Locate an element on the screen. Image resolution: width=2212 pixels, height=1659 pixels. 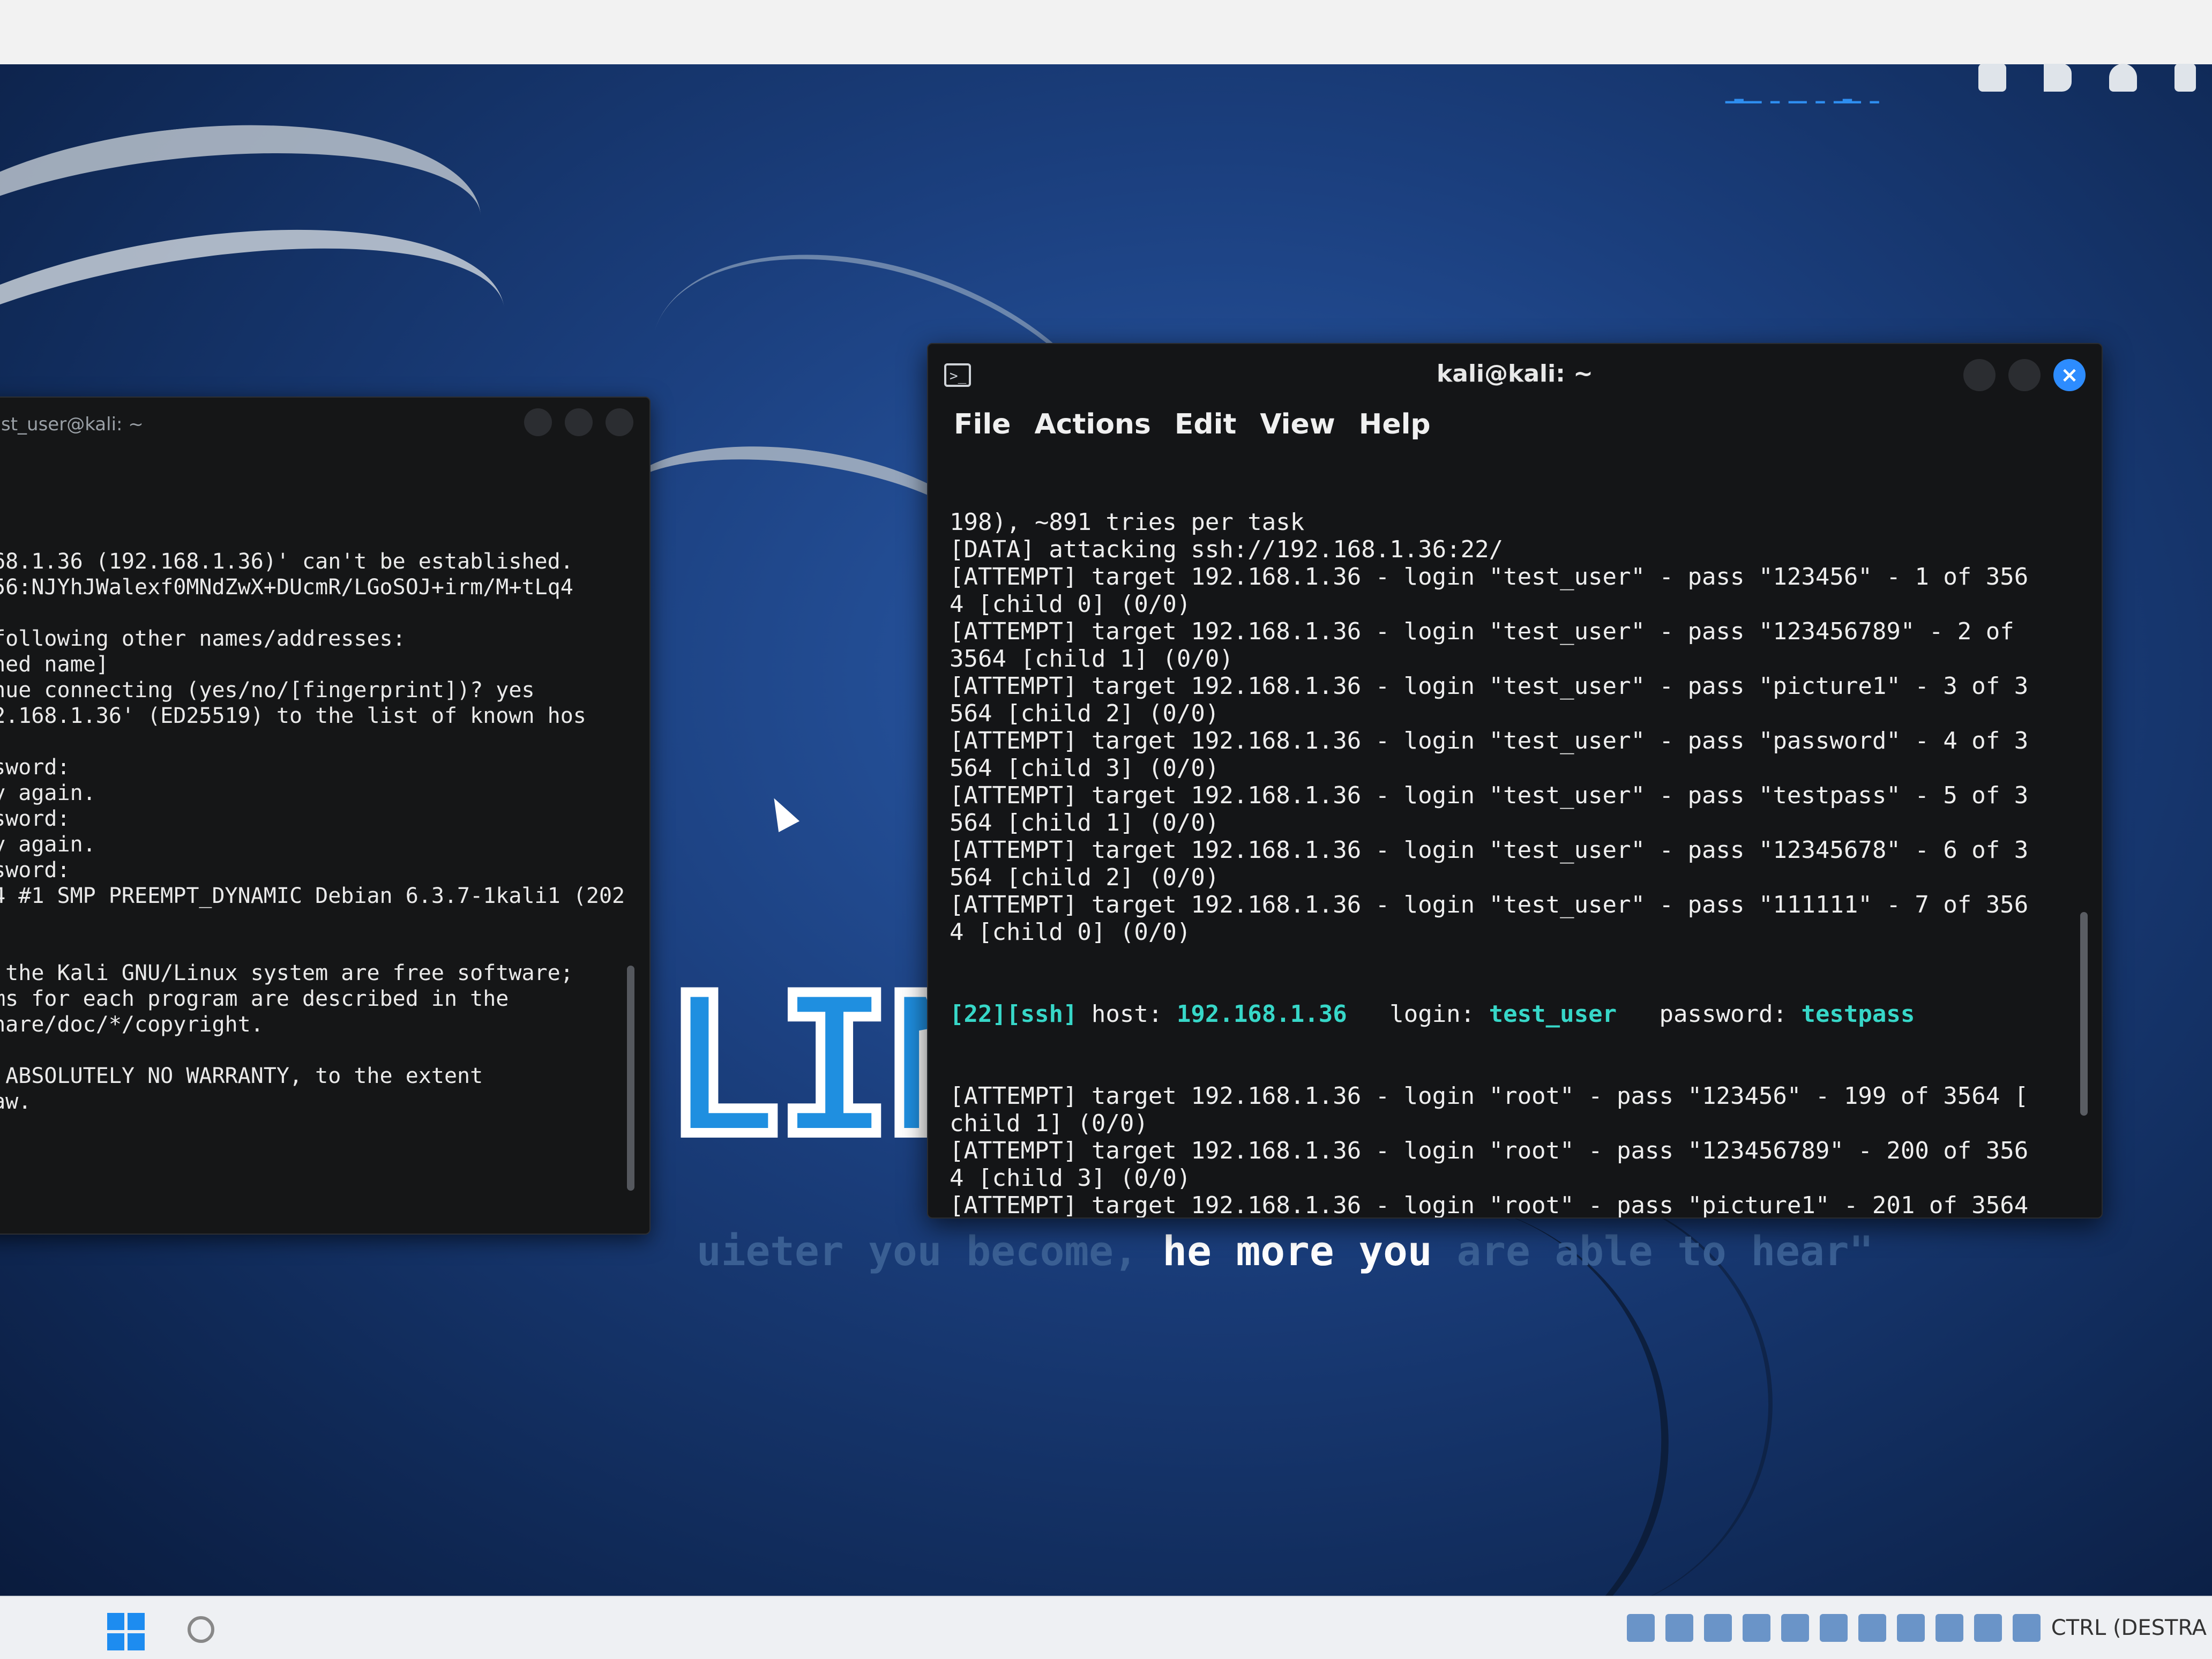
password-label: password: is located at coordinates (1709, 1014).